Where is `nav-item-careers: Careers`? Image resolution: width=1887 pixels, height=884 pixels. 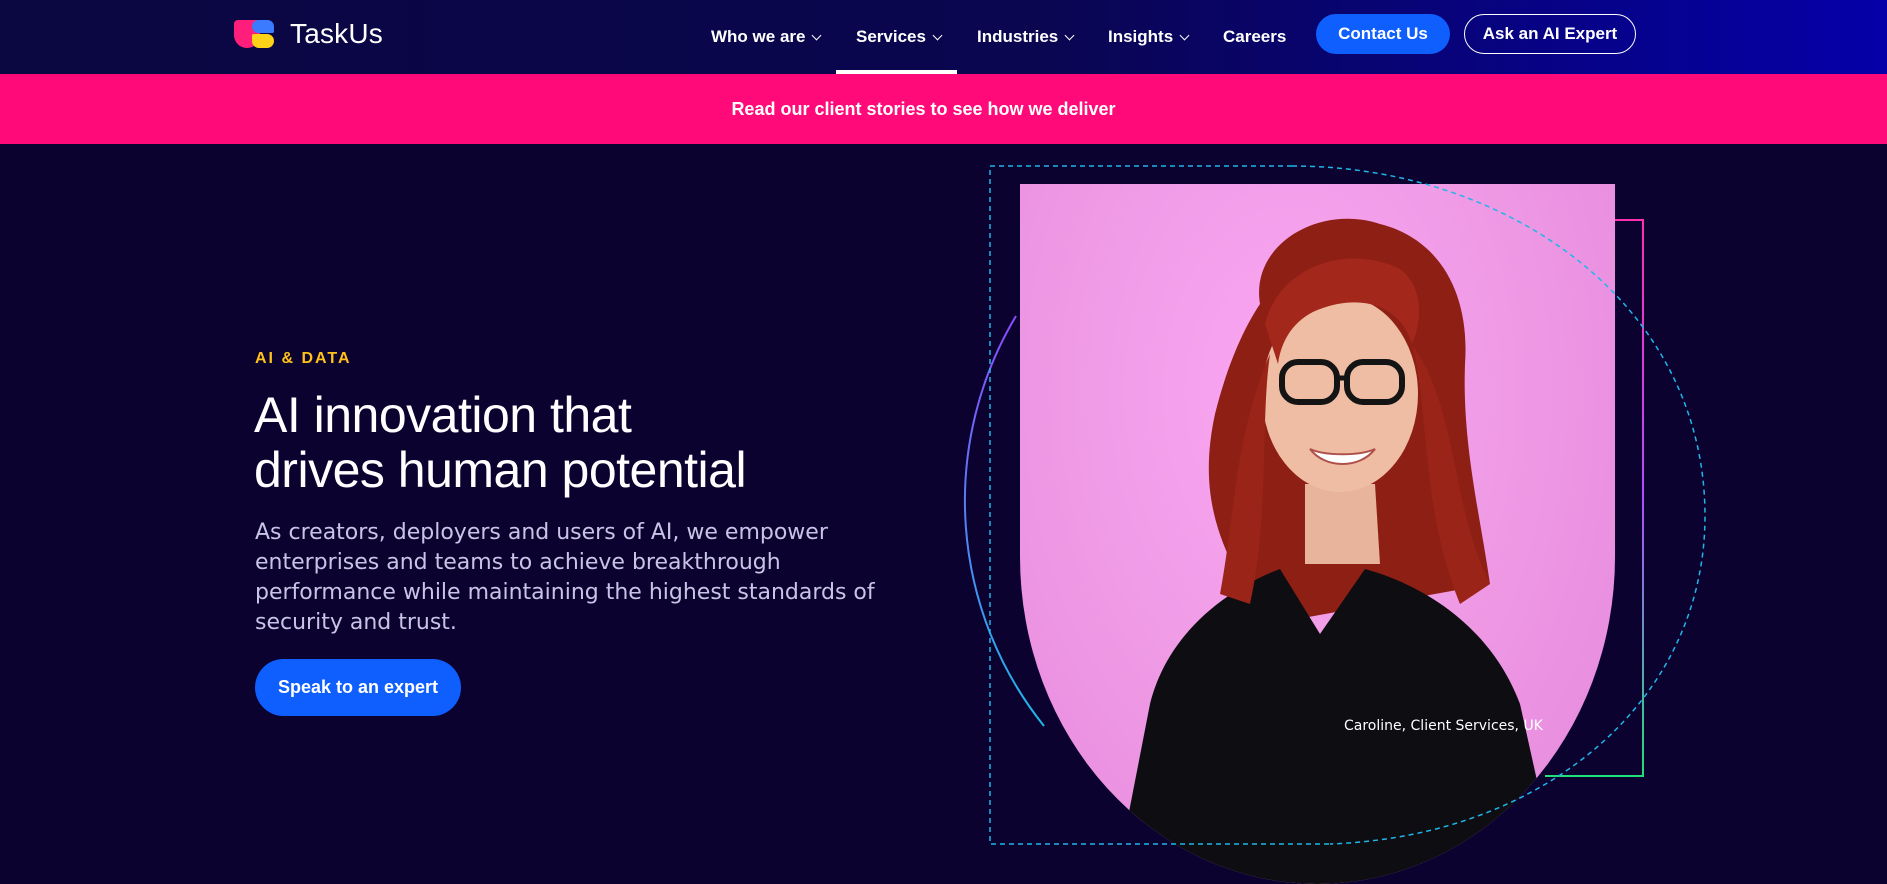
nav-item-careers: Careers is located at coordinates (1254, 37).